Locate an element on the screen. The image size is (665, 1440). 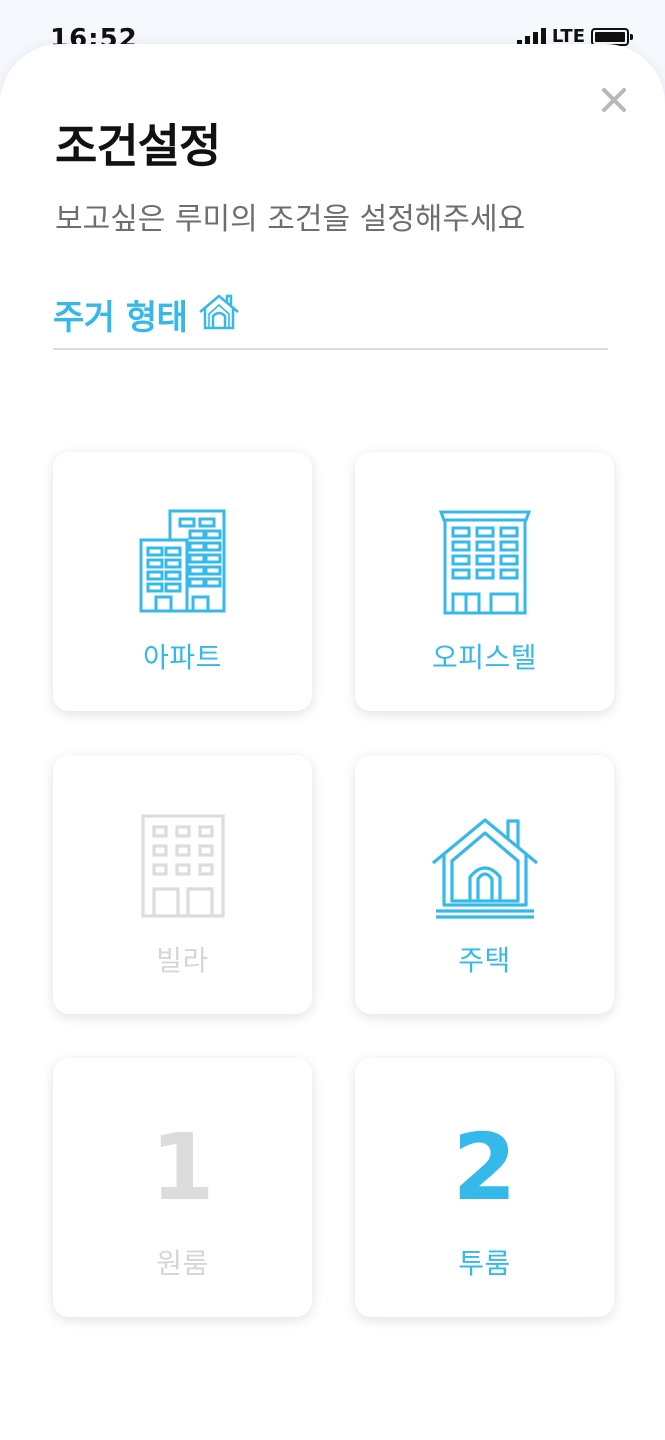
option-label: 투룸 is located at coordinates (484, 1263).